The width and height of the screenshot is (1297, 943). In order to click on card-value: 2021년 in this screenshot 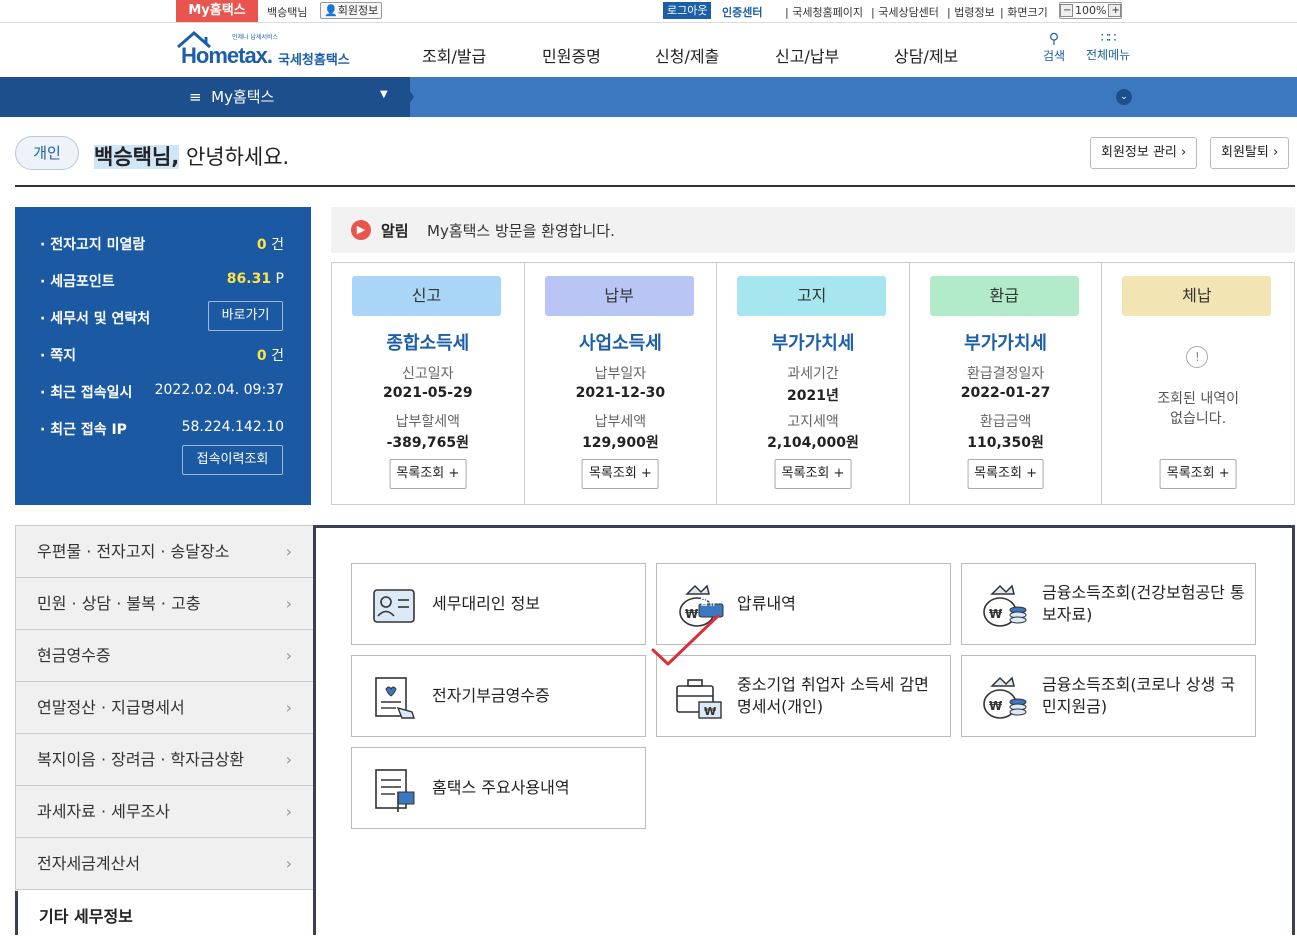, I will do `click(813, 396)`.